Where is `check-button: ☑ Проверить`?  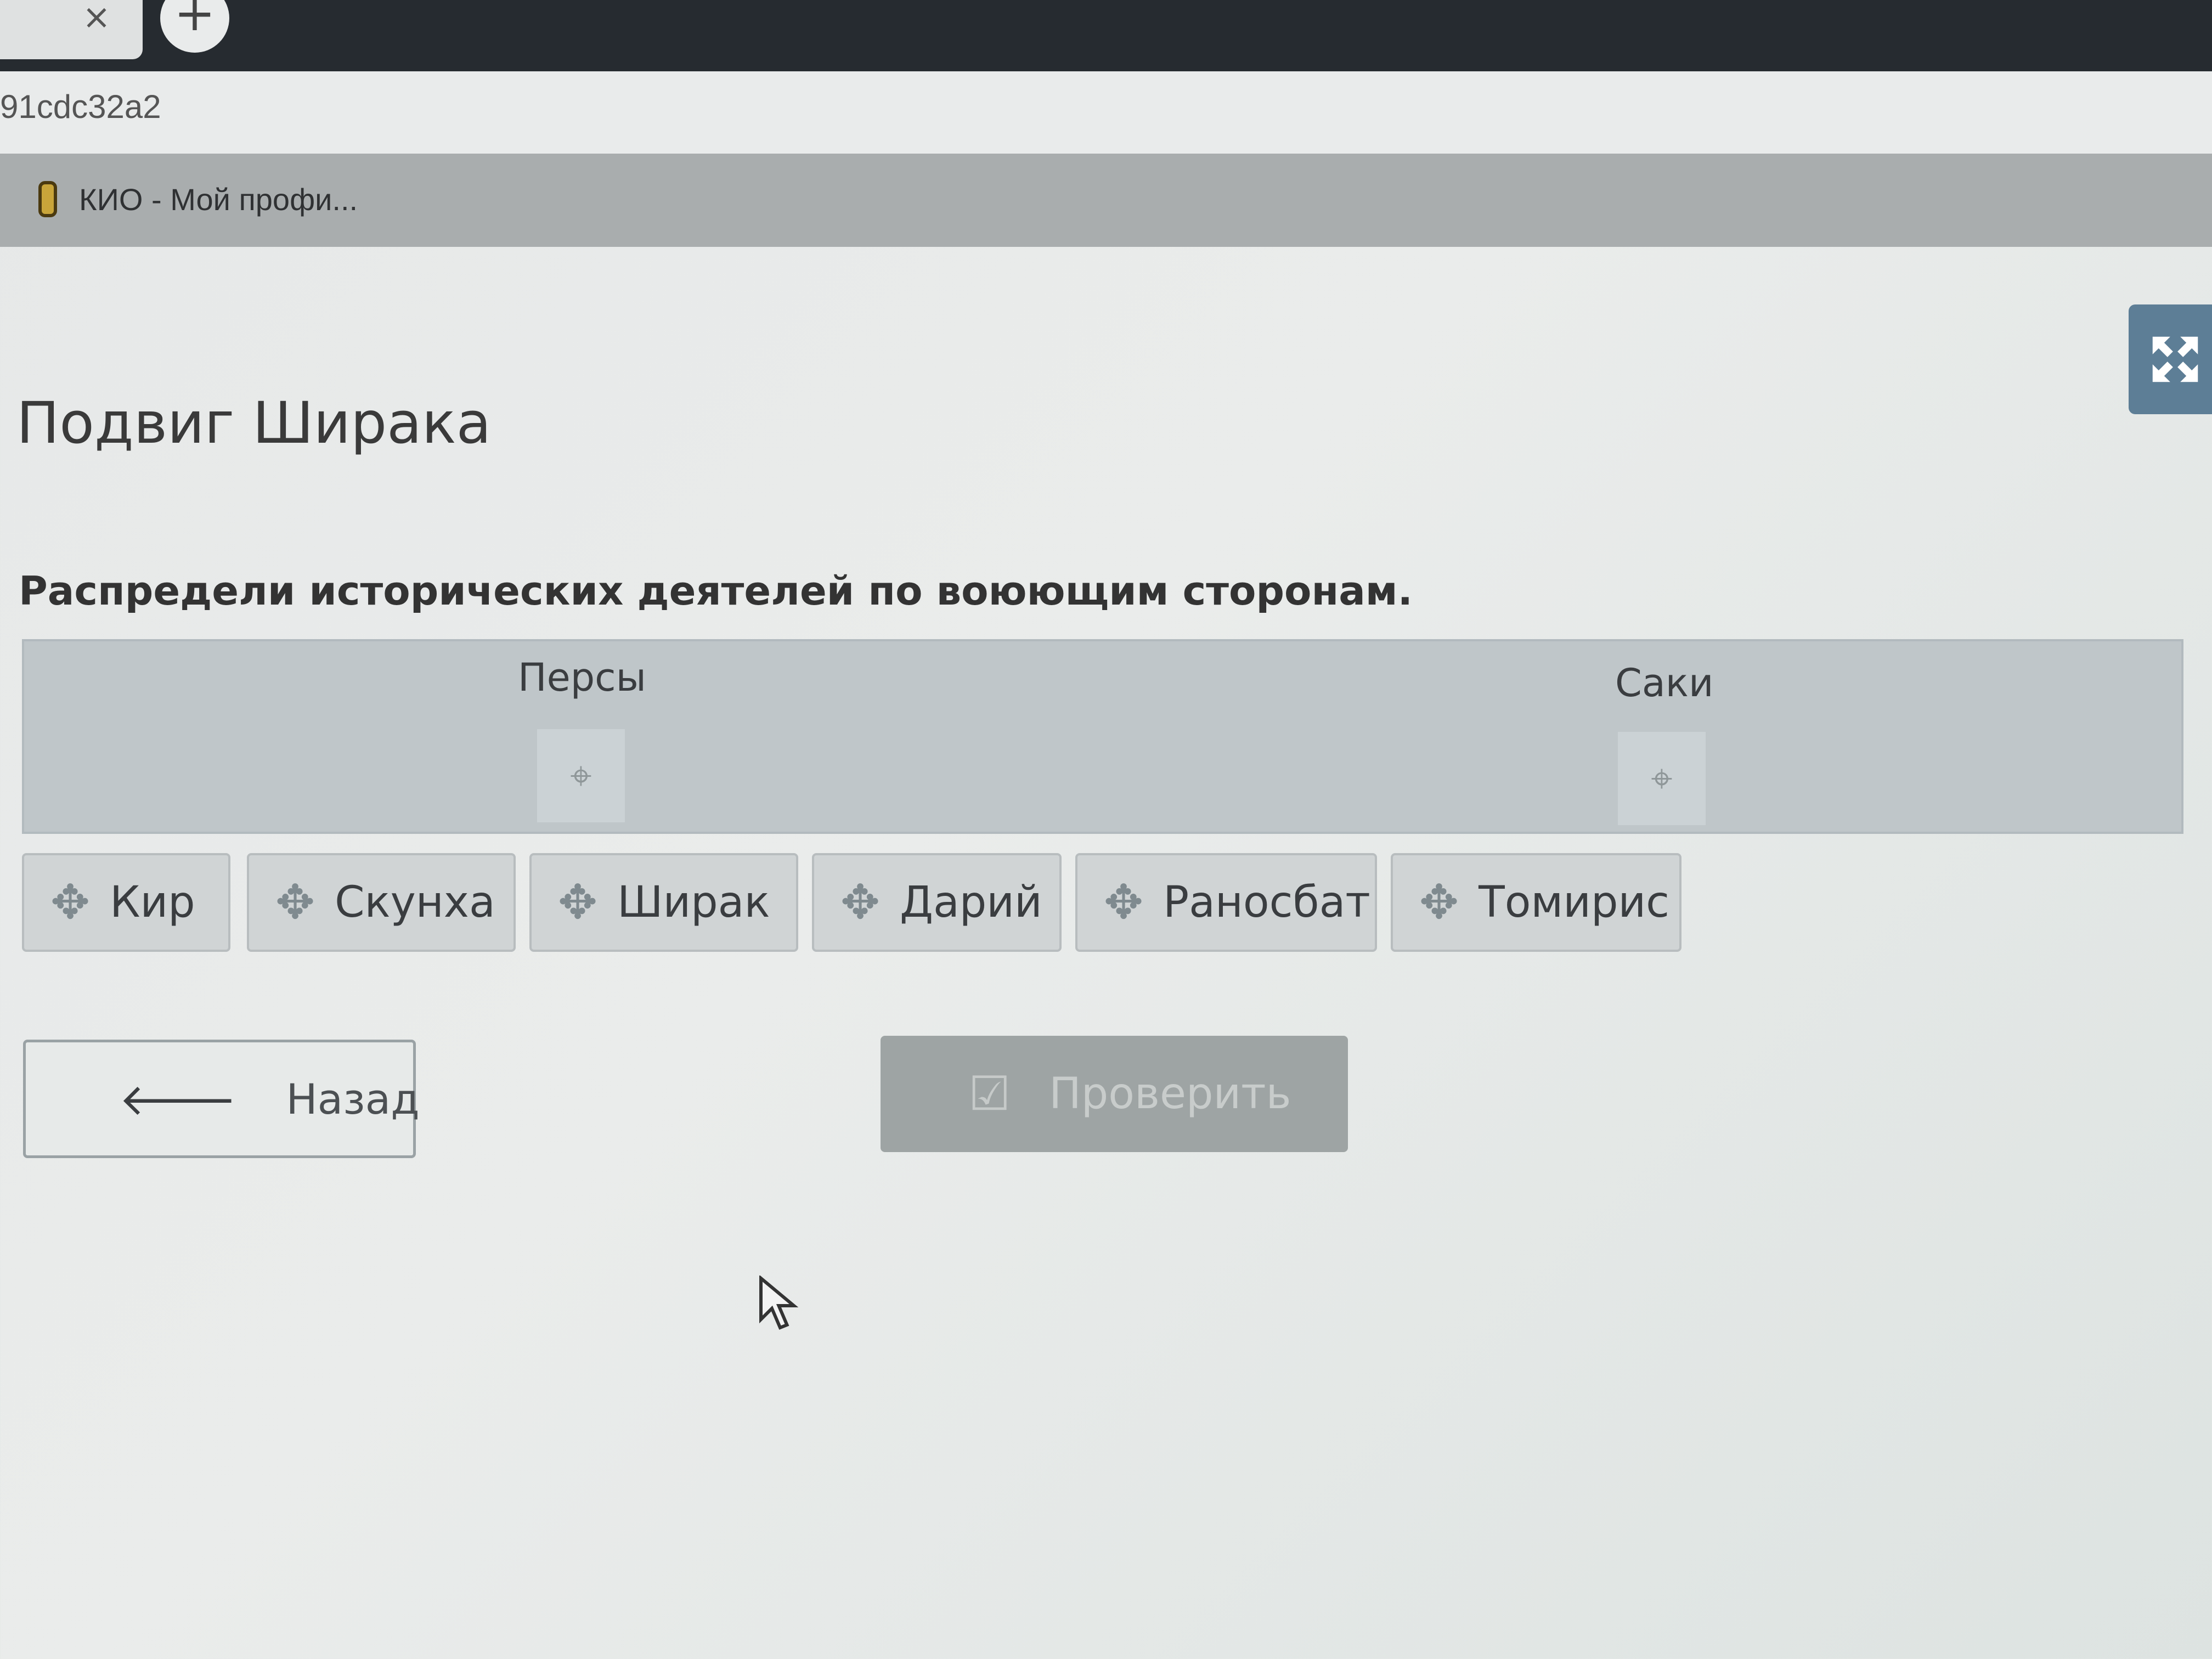 check-button: ☑ Проверить is located at coordinates (1114, 1094).